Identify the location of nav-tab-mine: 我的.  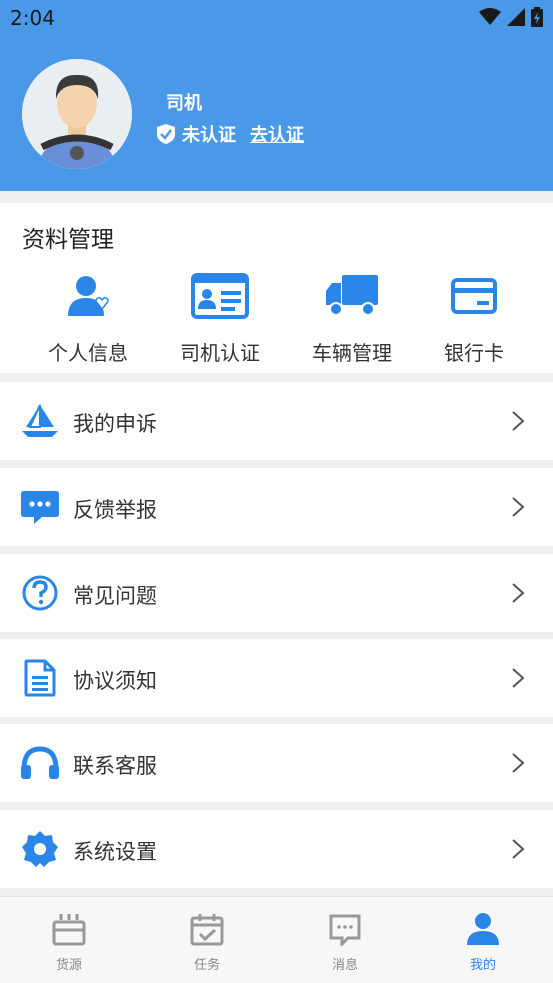
(483, 941).